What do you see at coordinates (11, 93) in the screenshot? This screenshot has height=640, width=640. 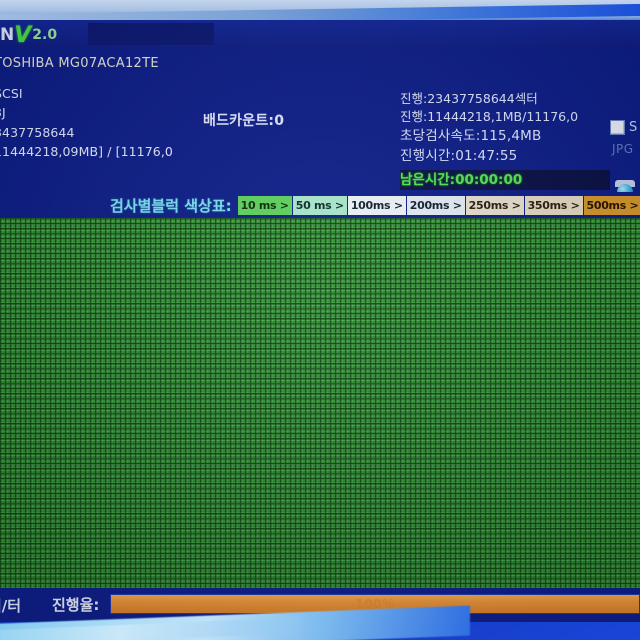 I see `drive-interface-text: SCSI` at bounding box center [11, 93].